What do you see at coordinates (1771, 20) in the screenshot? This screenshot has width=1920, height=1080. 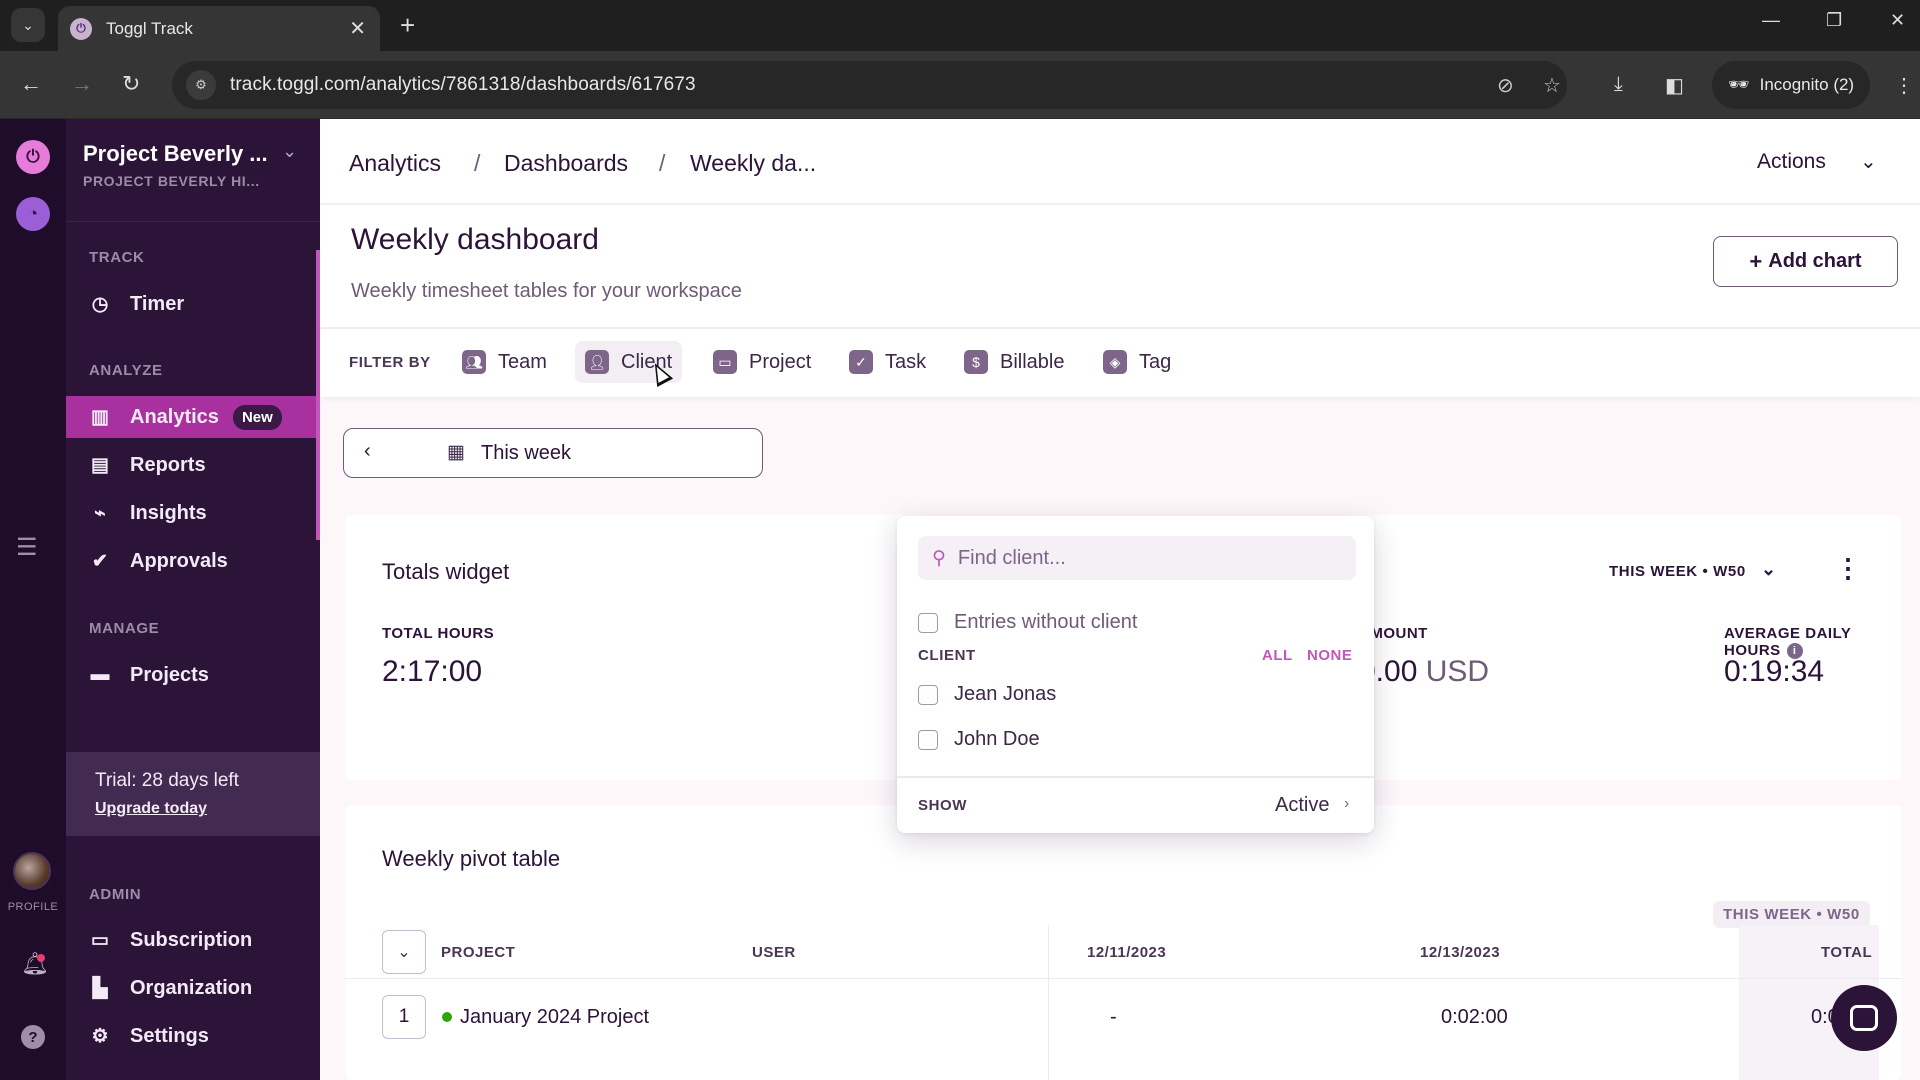 I see `minimize-icon: —` at bounding box center [1771, 20].